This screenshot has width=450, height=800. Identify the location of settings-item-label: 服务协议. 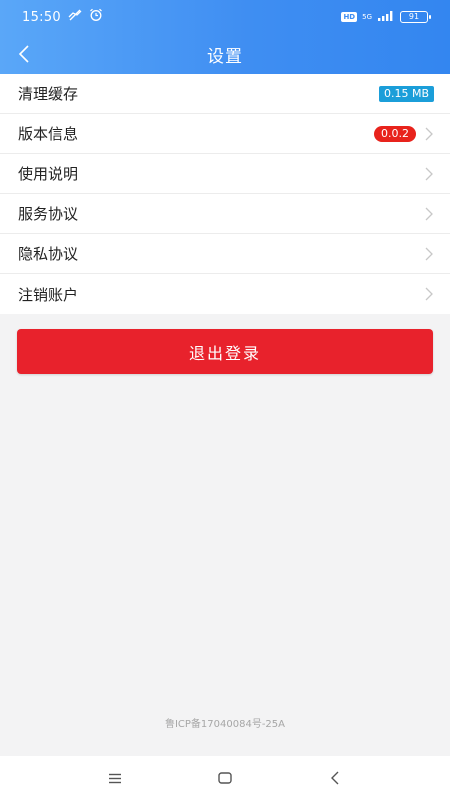
(48, 214).